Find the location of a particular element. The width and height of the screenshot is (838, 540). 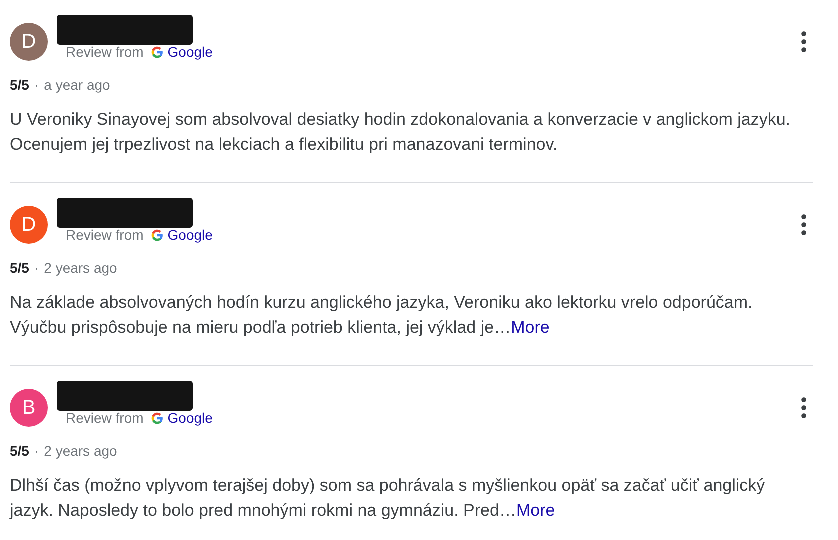

review-text: Na základe absolvovaných hodín kurzu anglického jazyka, Veroniku ako lektorku vrelo odporúčam. Výučbu prispôsobuje na mieru podľa potrieb klienta, jej výklad je…More is located at coordinates (382, 315).